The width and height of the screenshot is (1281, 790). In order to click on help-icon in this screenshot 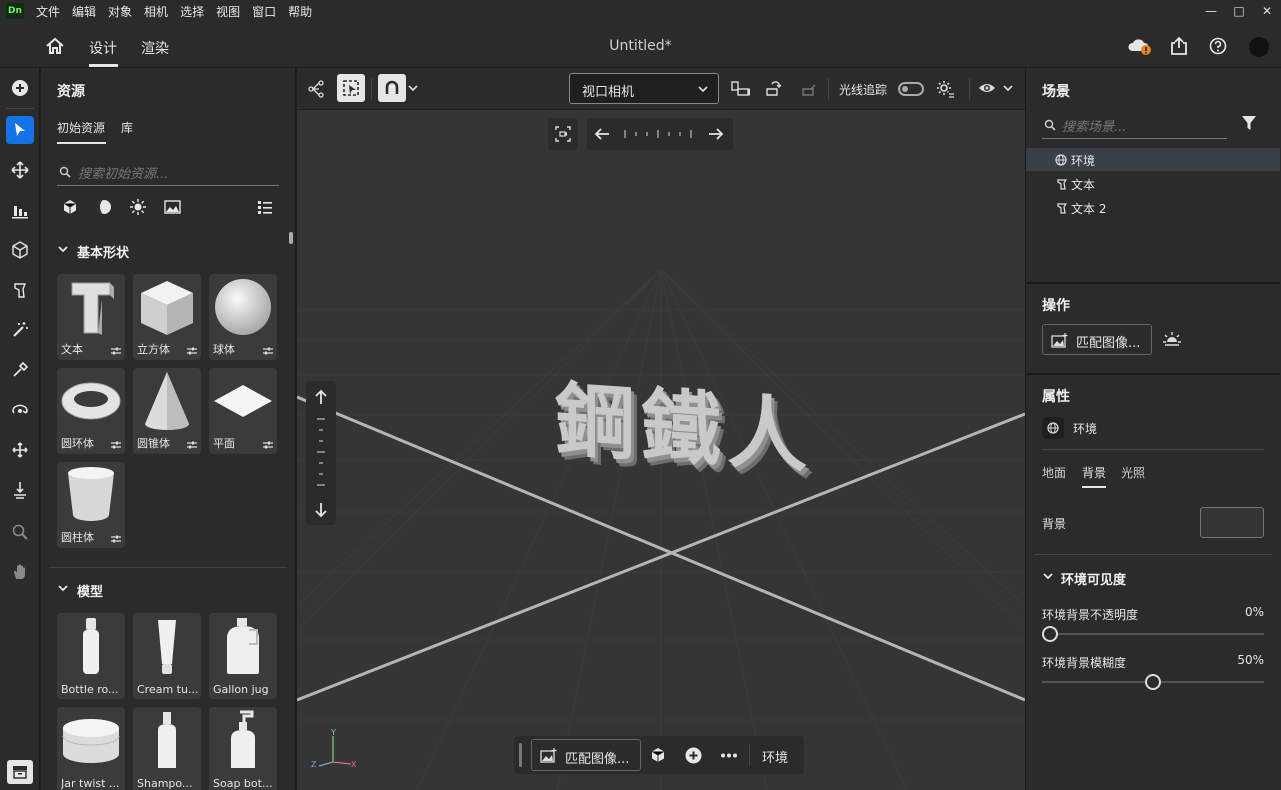, I will do `click(1218, 46)`.